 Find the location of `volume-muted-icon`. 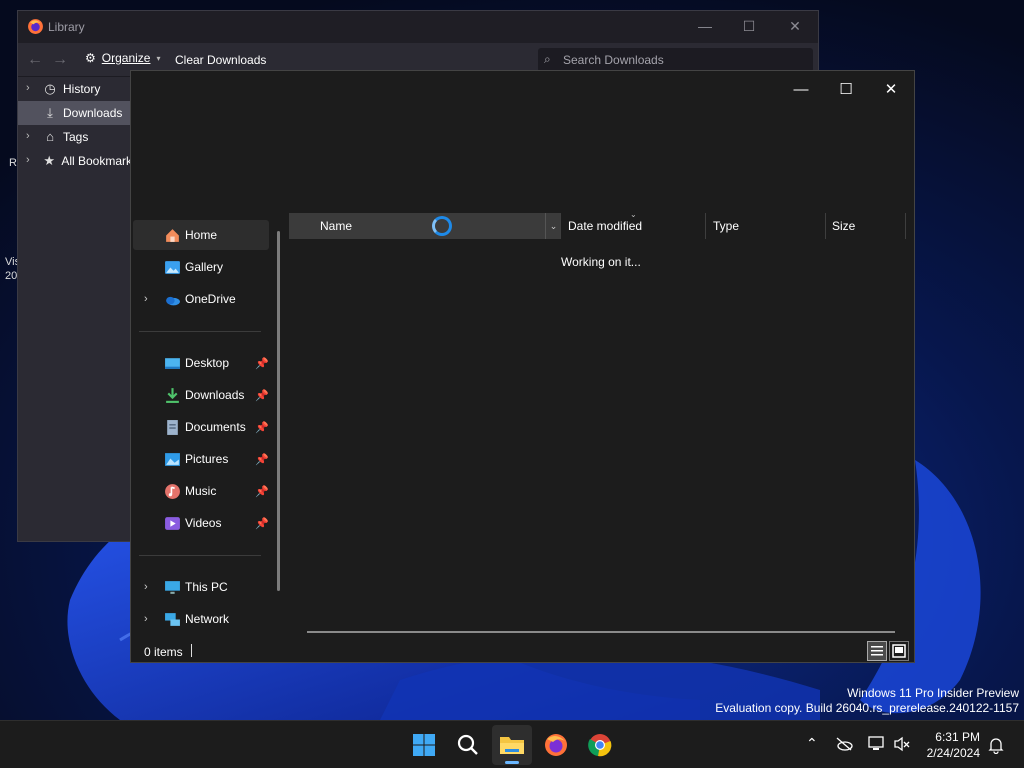

volume-muted-icon is located at coordinates (902, 744).